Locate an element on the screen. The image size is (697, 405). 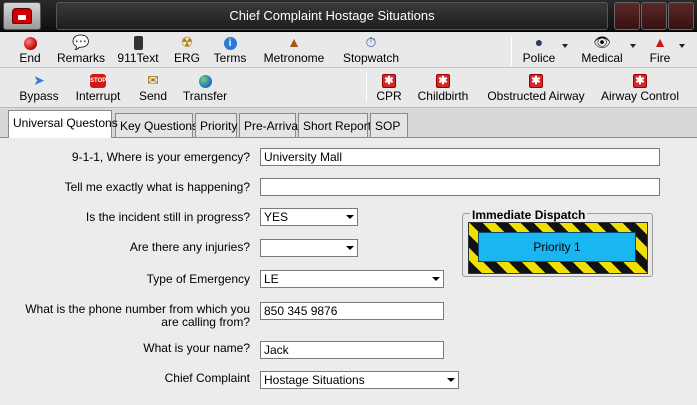
police-cap-icon: ● is located at coordinates (539, 42).